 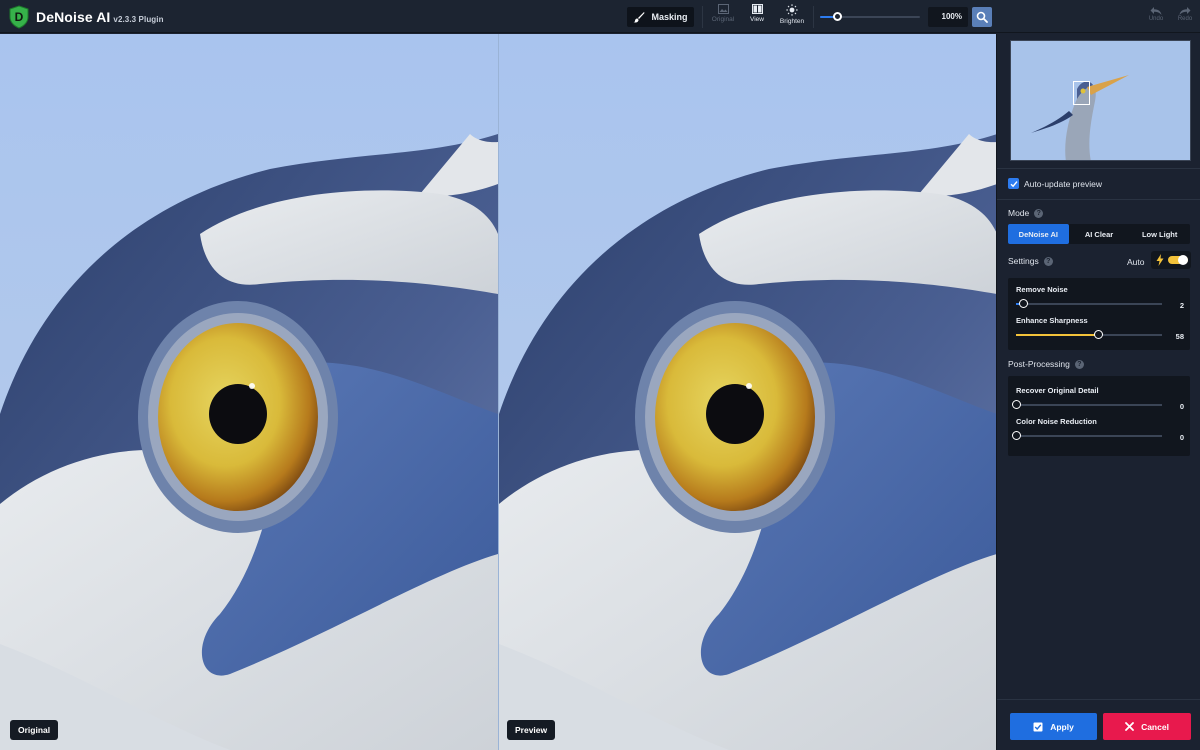 I want to click on view-button: View, so click(x=757, y=17).